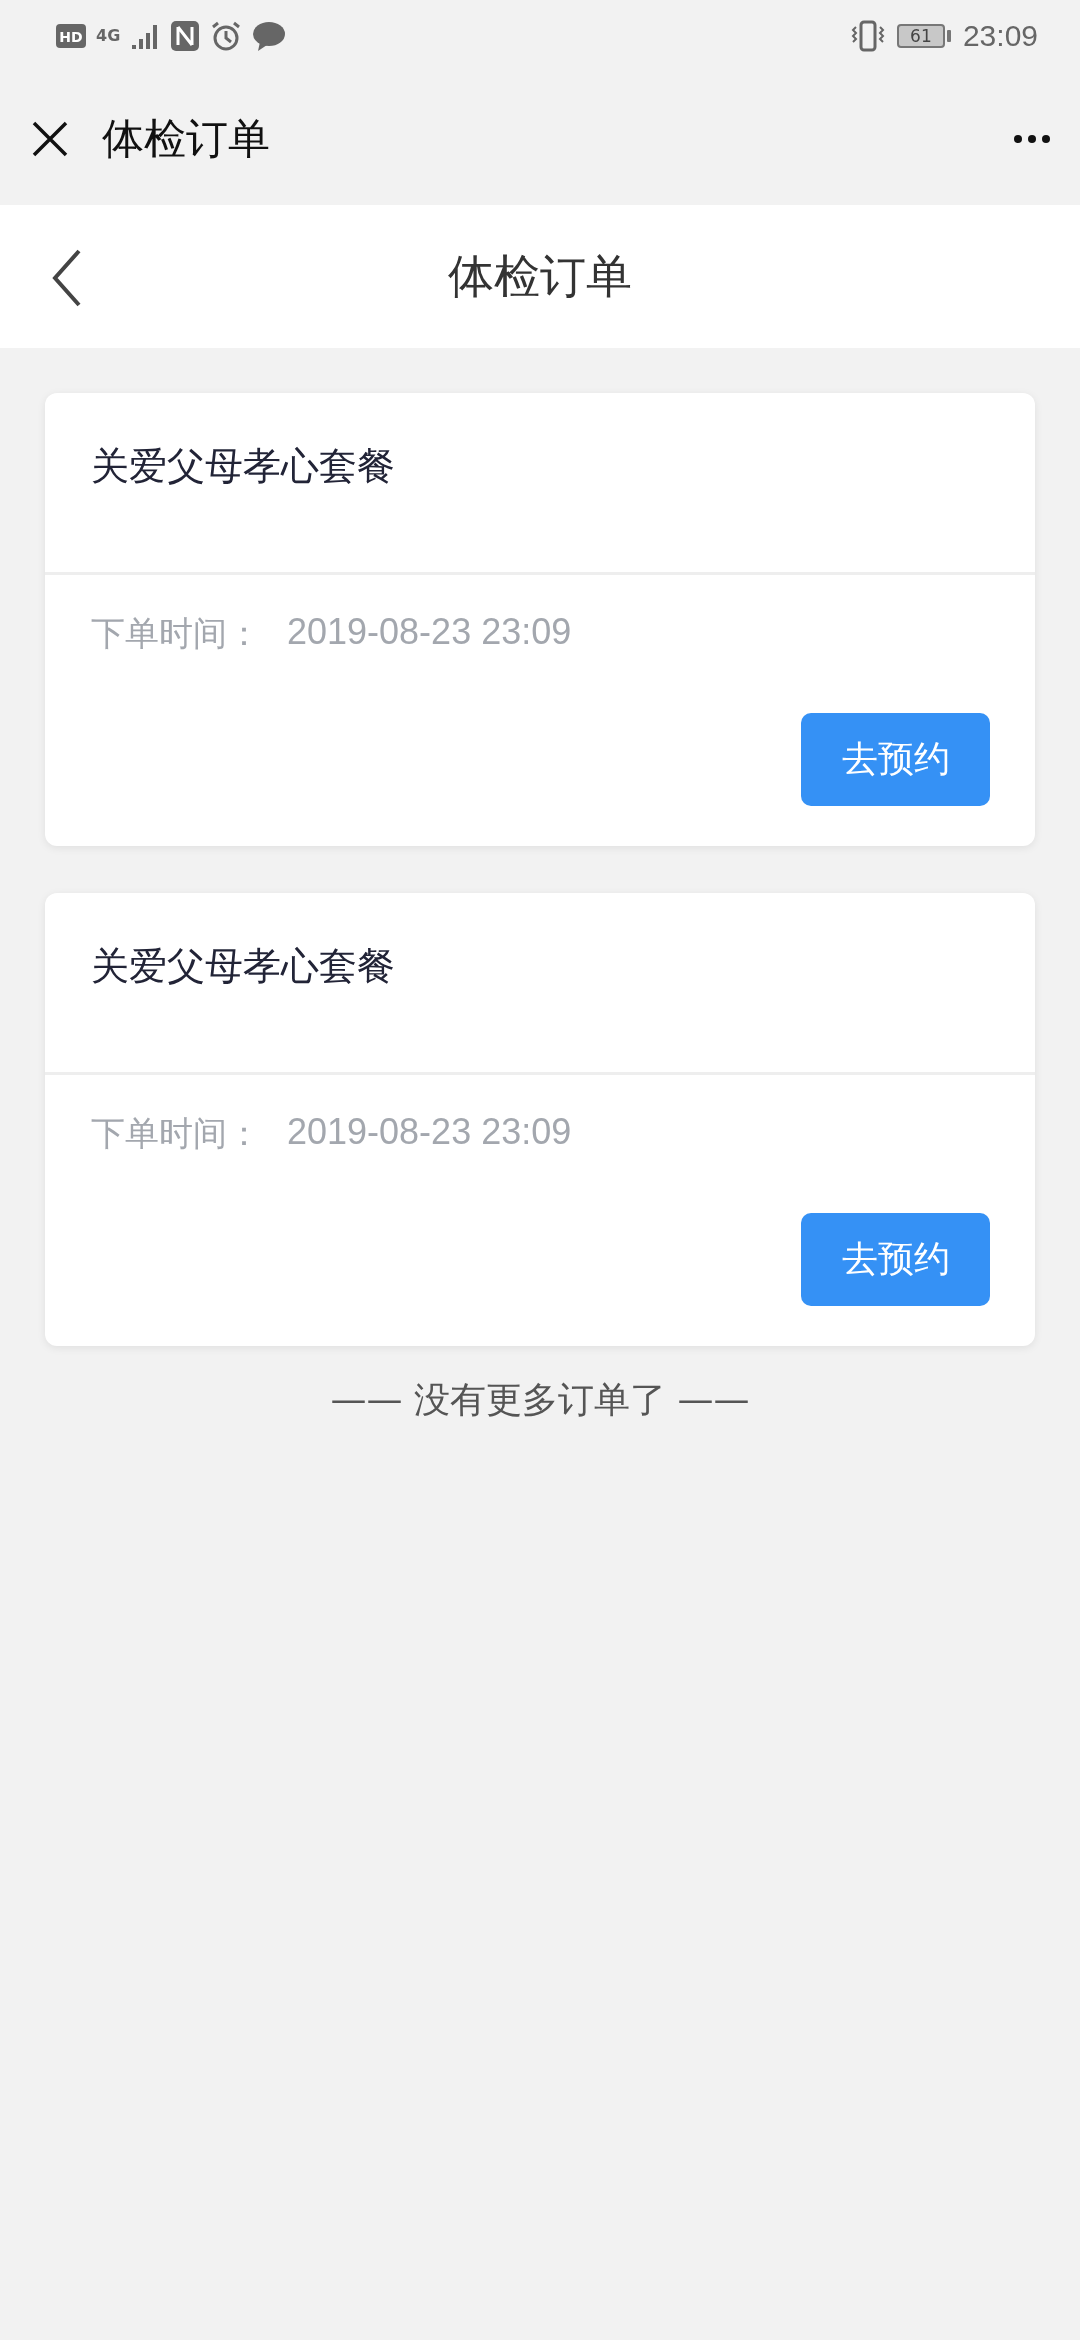 This screenshot has width=1080, height=2340. What do you see at coordinates (1032, 138) in the screenshot?
I see `more-icon` at bounding box center [1032, 138].